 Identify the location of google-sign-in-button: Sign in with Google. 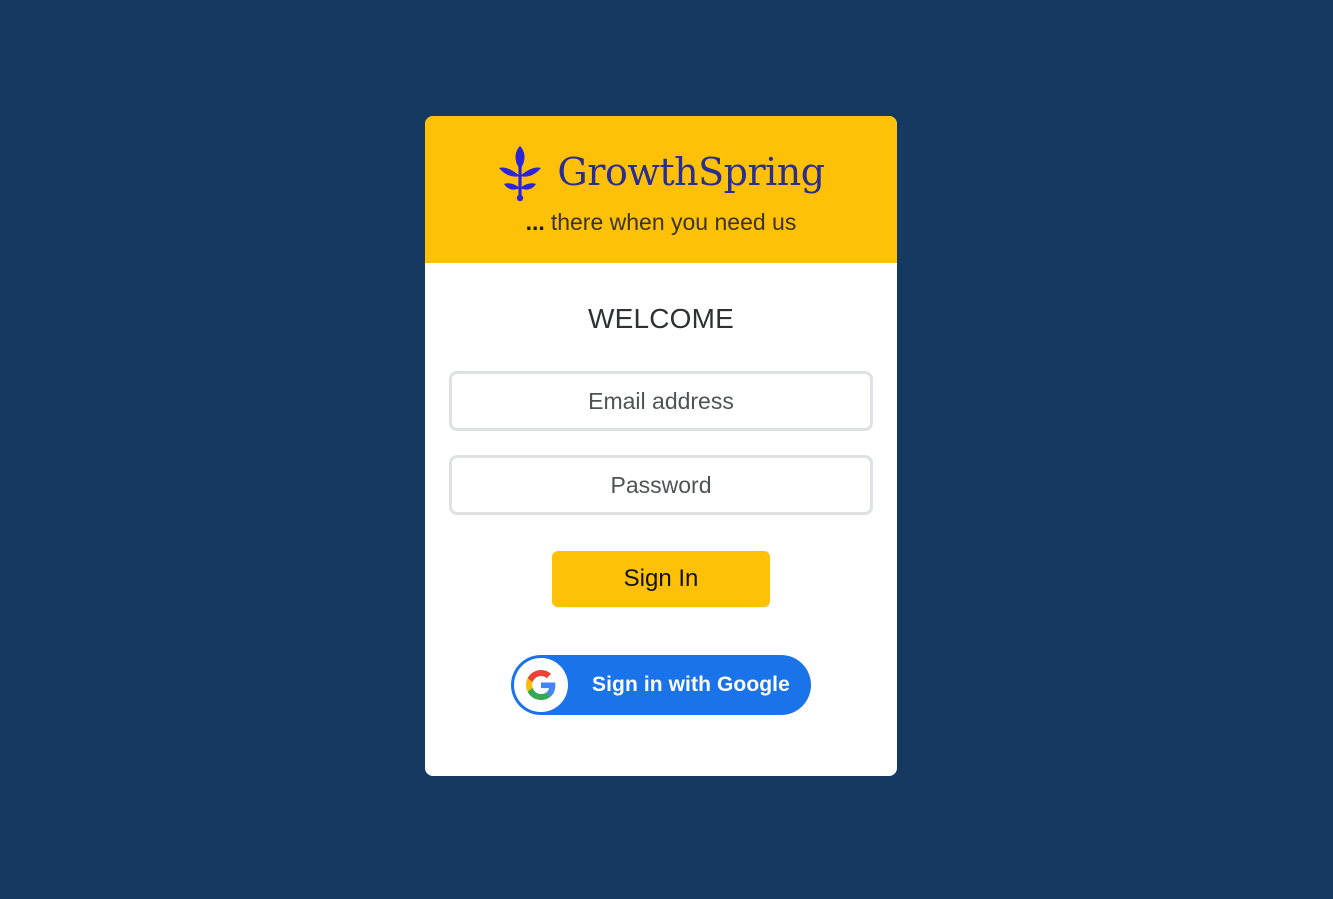
(661, 685).